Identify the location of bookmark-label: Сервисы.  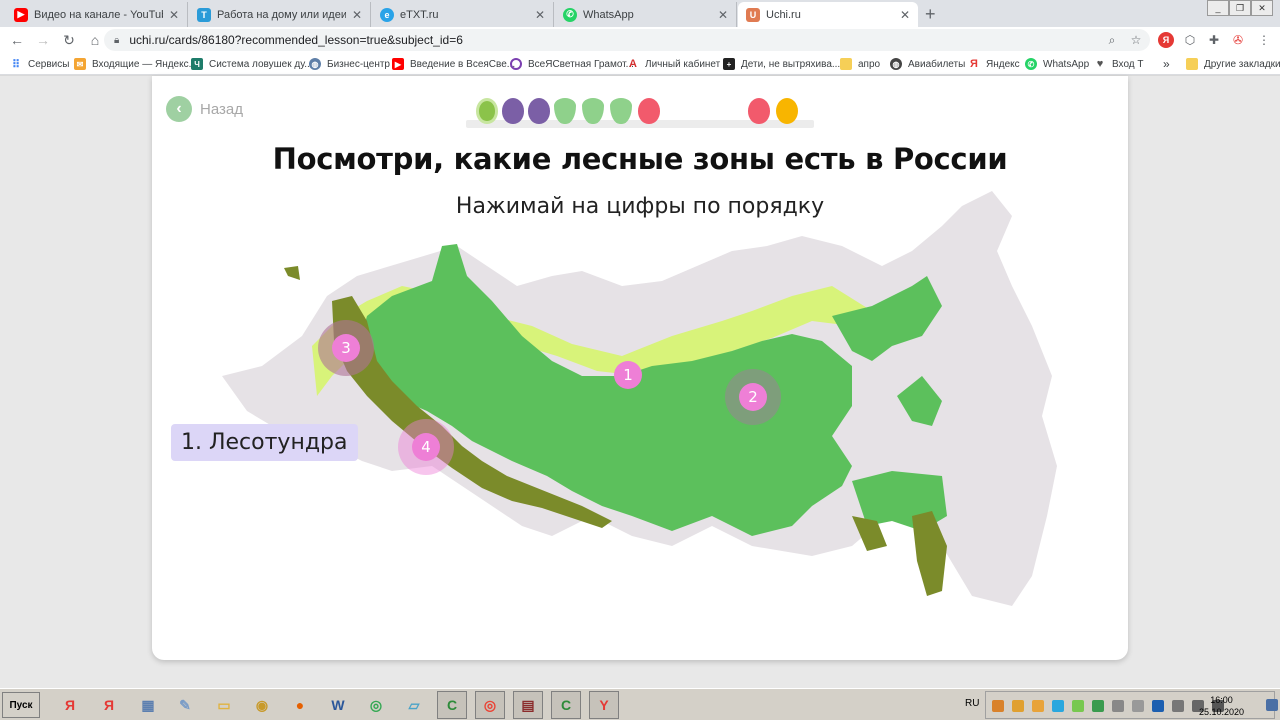
(49, 64).